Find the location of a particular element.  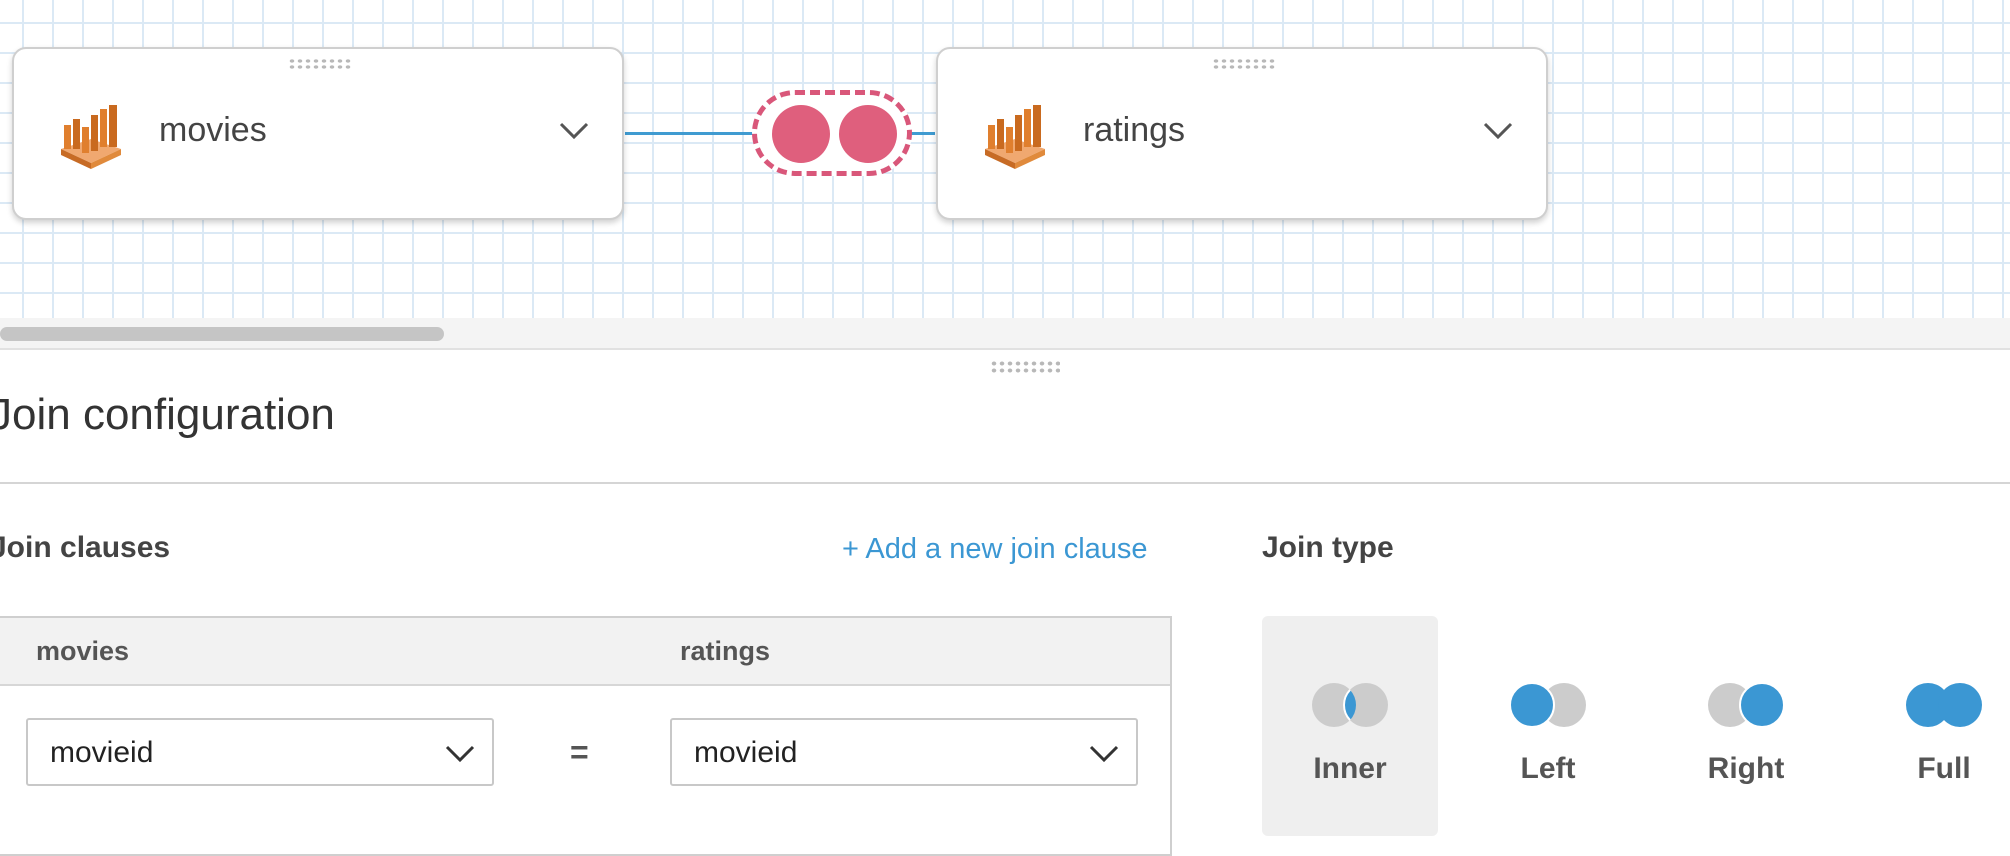

left-column-header: movies is located at coordinates (83, 651).